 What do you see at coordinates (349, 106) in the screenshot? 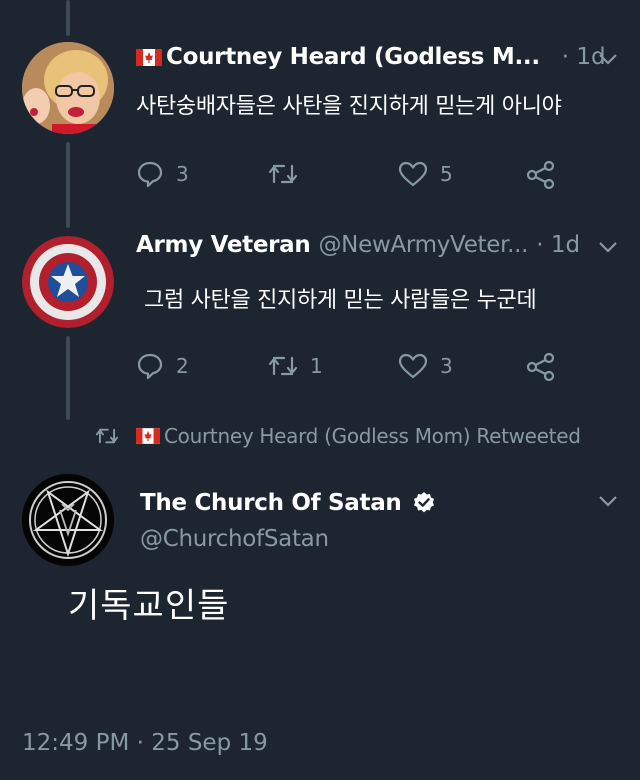
I see `tweet-text: 사탄숭배자들은 사탄을 진지하게 믿는게 아니야` at bounding box center [349, 106].